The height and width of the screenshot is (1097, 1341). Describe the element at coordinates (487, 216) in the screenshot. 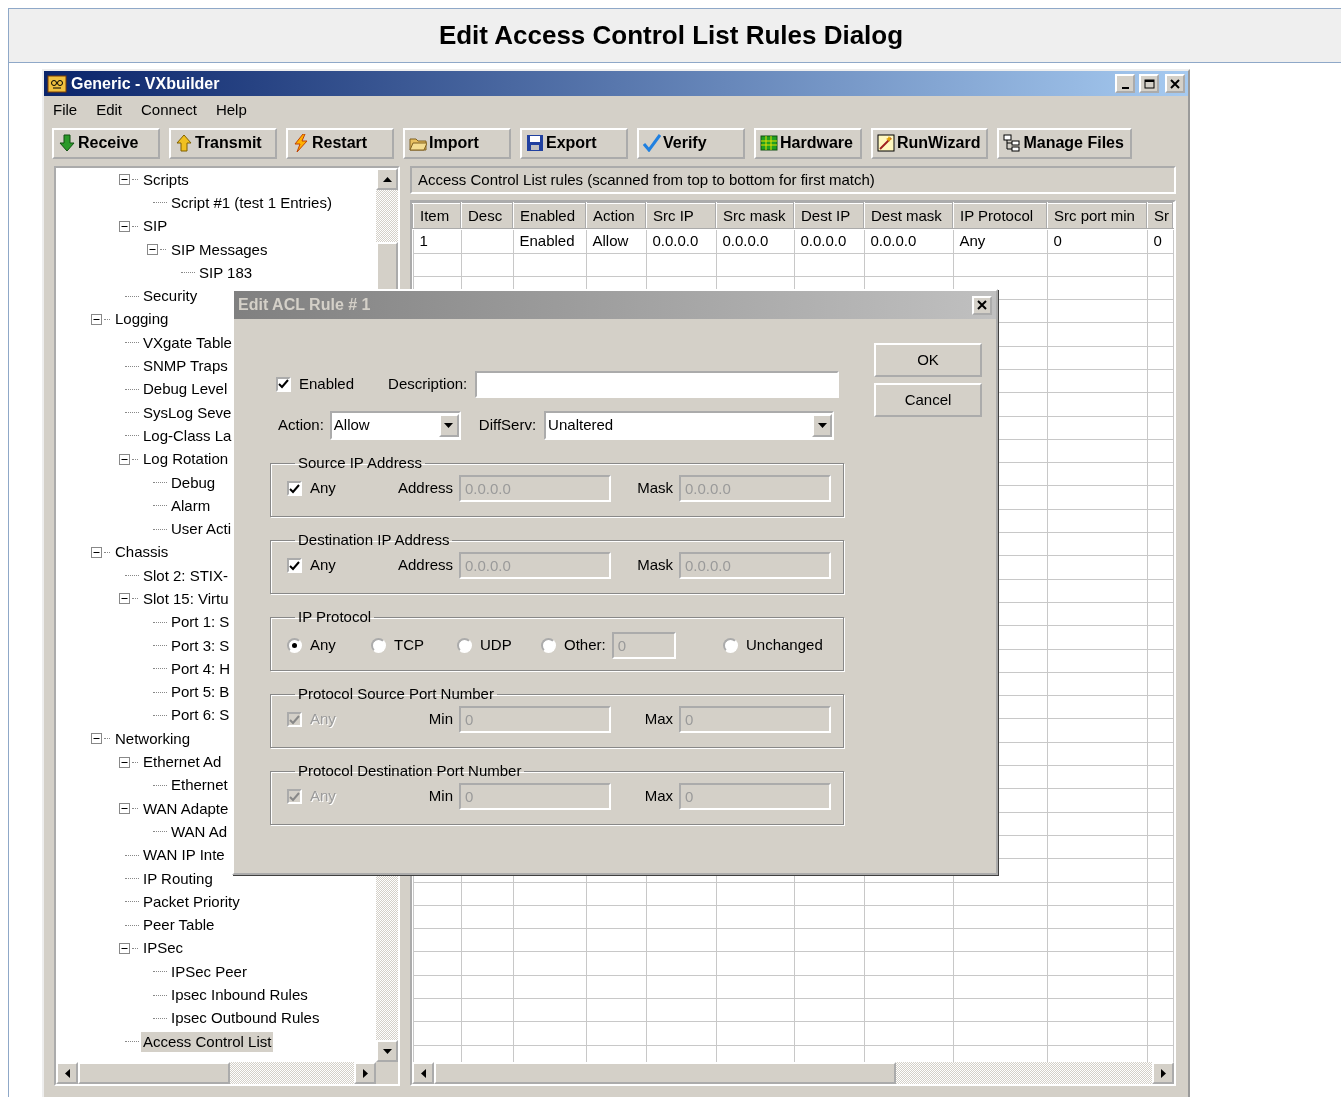

I see `column-header: Desc` at that location.